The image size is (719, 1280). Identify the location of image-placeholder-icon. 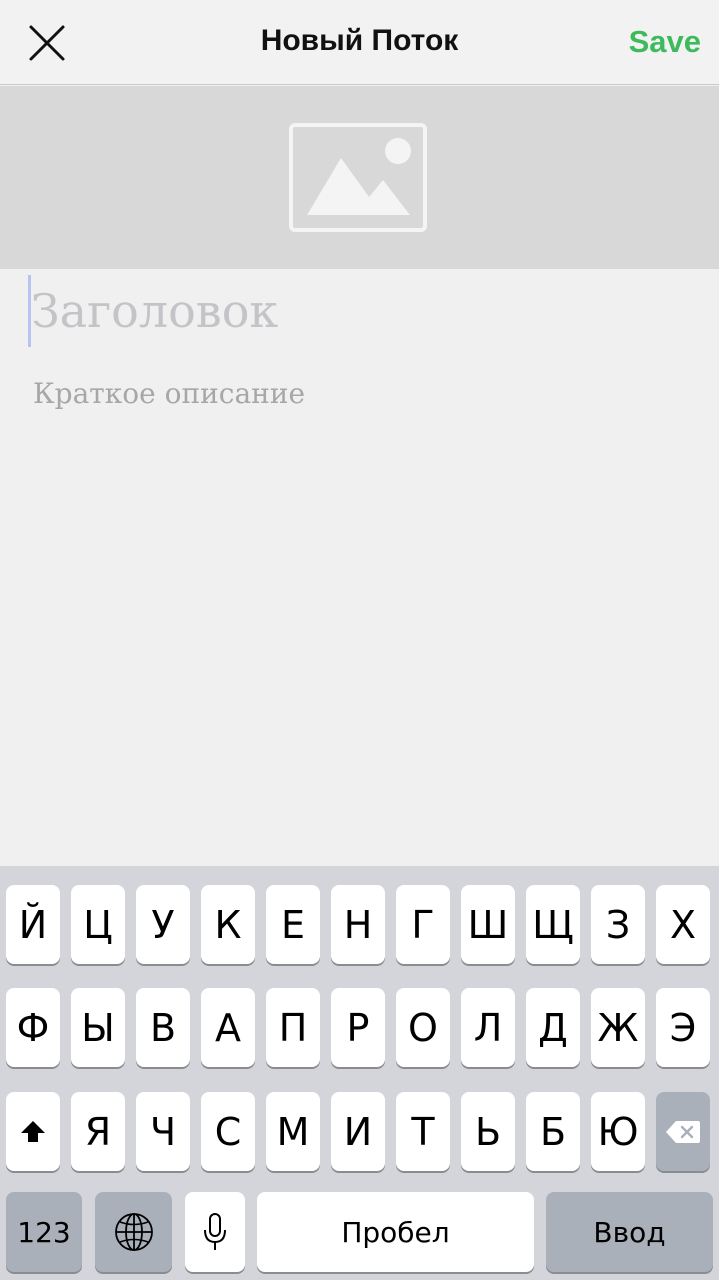
(358, 177).